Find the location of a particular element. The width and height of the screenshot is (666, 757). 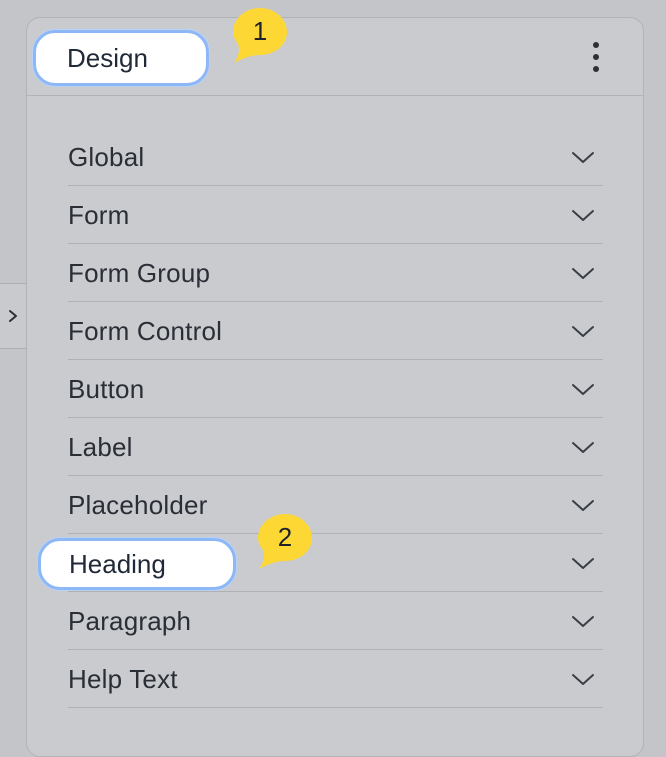

left-sidebar-strip is located at coordinates (13, 363).